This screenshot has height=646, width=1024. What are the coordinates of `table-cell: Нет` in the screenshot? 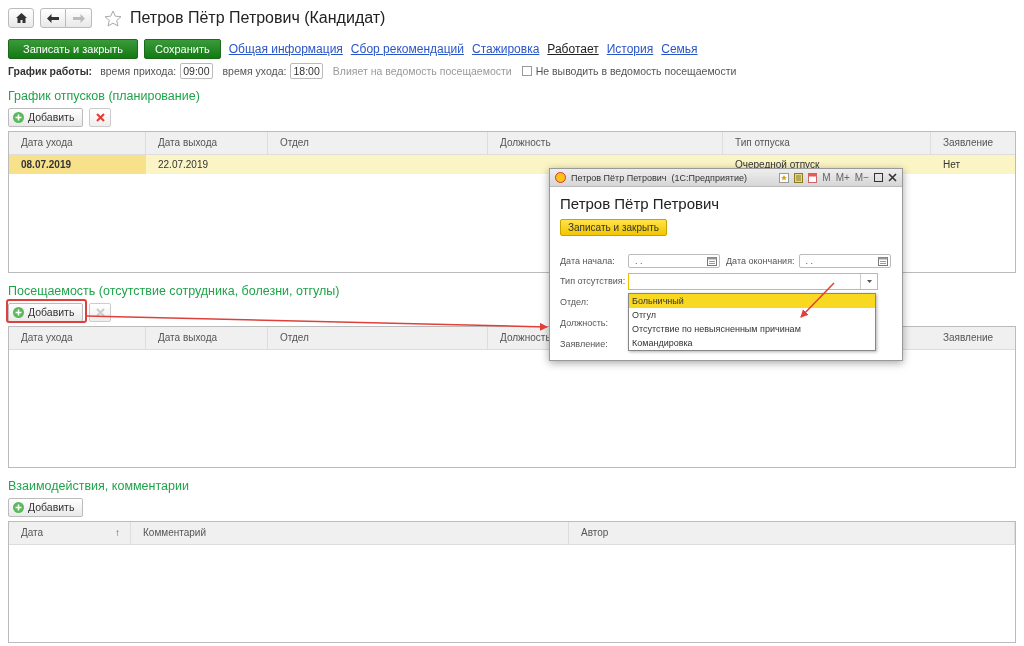 It's located at (952, 164).